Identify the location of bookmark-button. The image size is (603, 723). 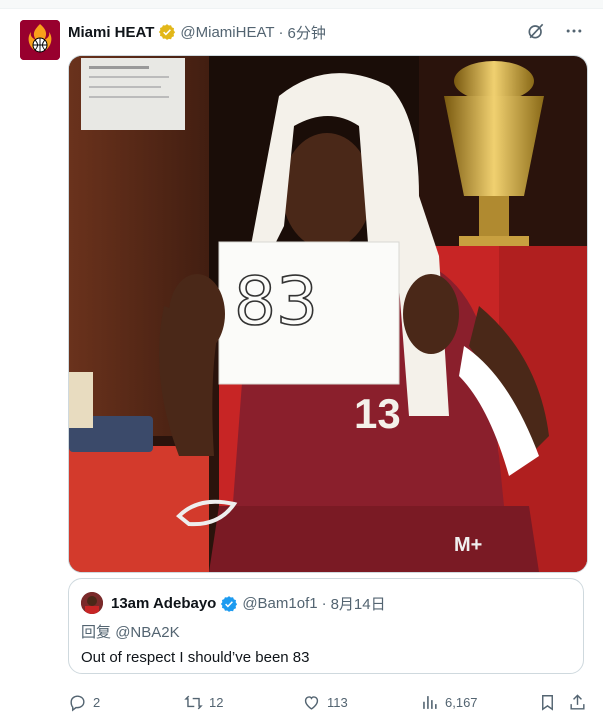
(547, 702).